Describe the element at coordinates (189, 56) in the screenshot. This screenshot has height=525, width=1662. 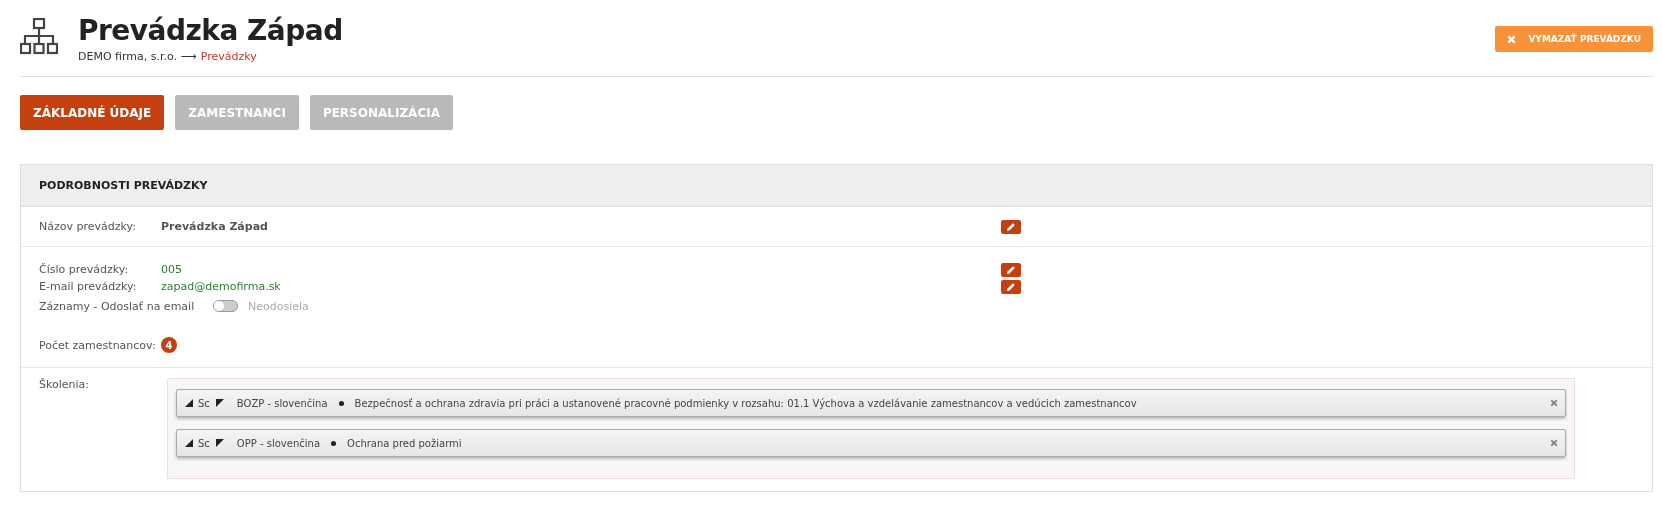
I see `breadcrumb-arrow: ⟶` at that location.